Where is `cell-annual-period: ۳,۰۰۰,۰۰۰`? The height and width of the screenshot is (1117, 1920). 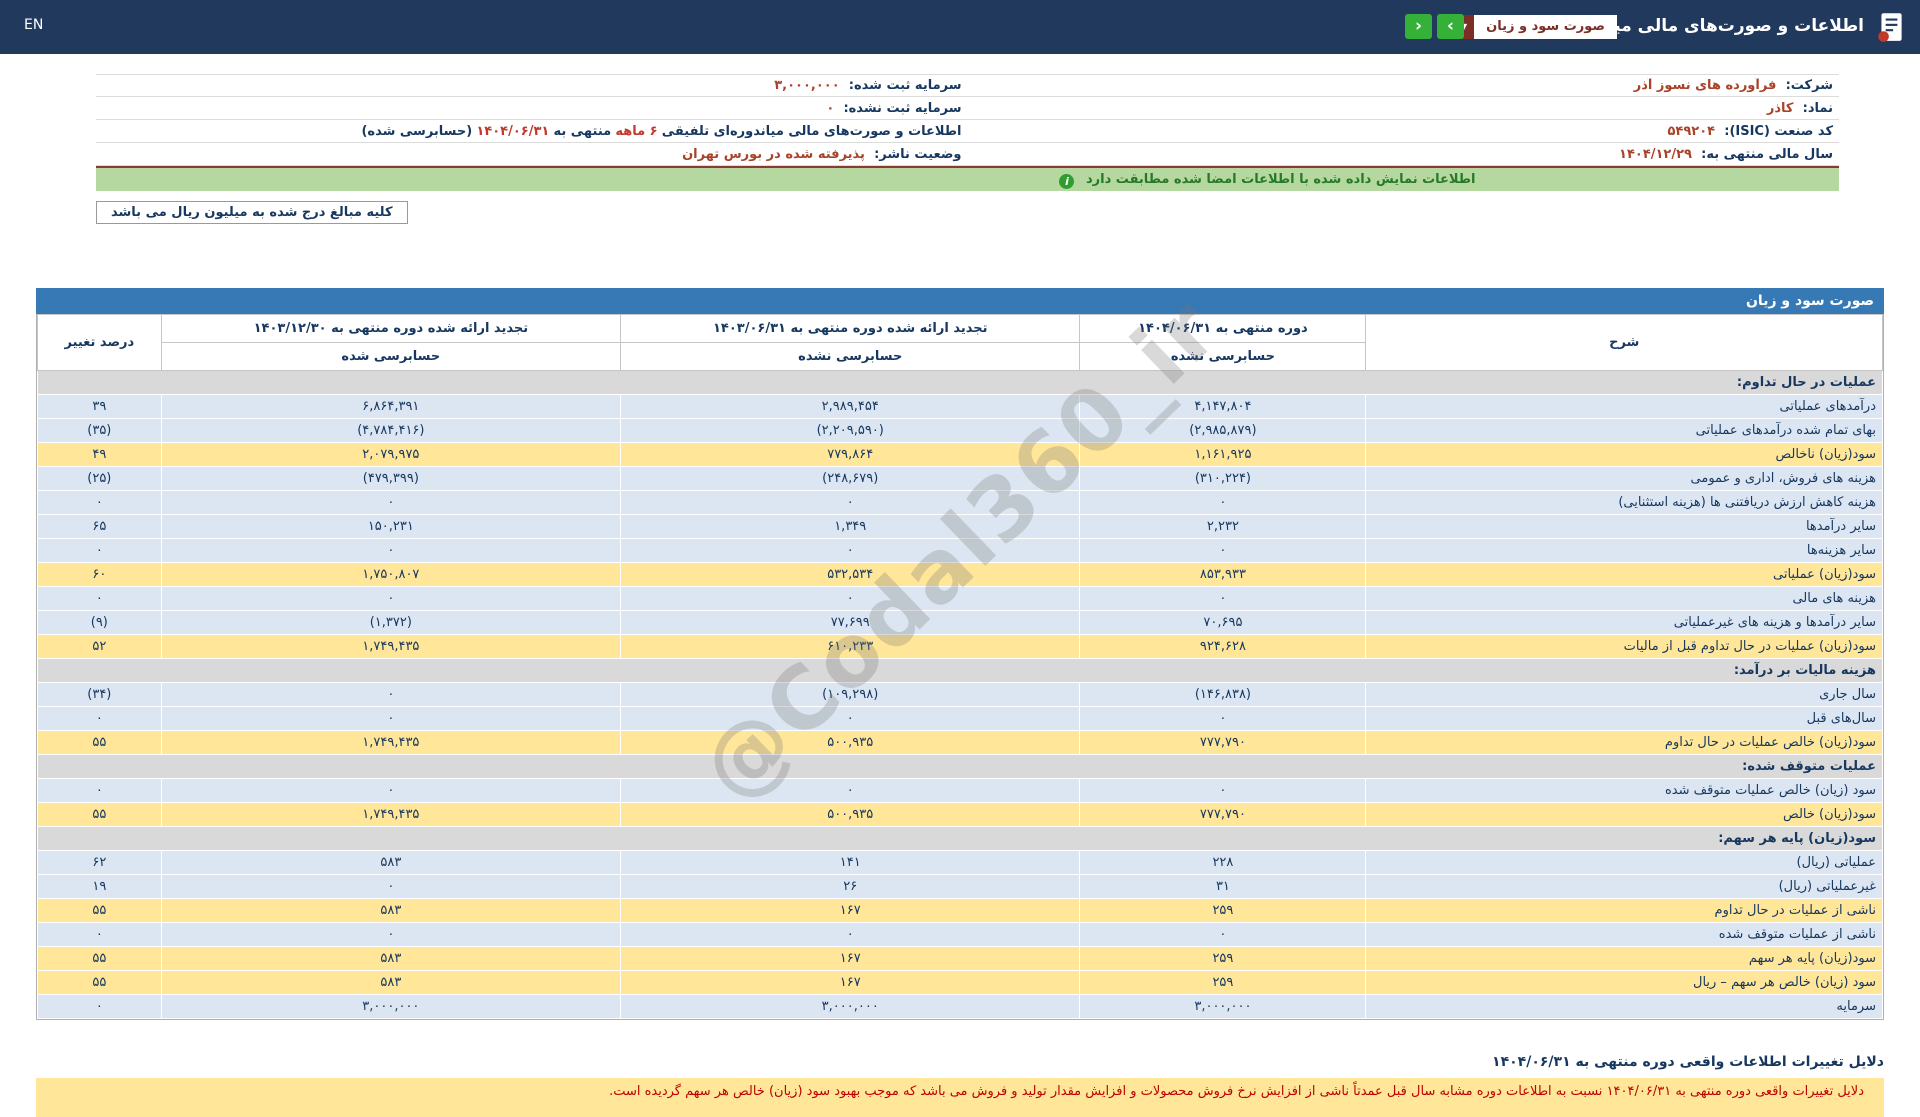 cell-annual-period: ۳,۰۰۰,۰۰۰ is located at coordinates (391, 1006).